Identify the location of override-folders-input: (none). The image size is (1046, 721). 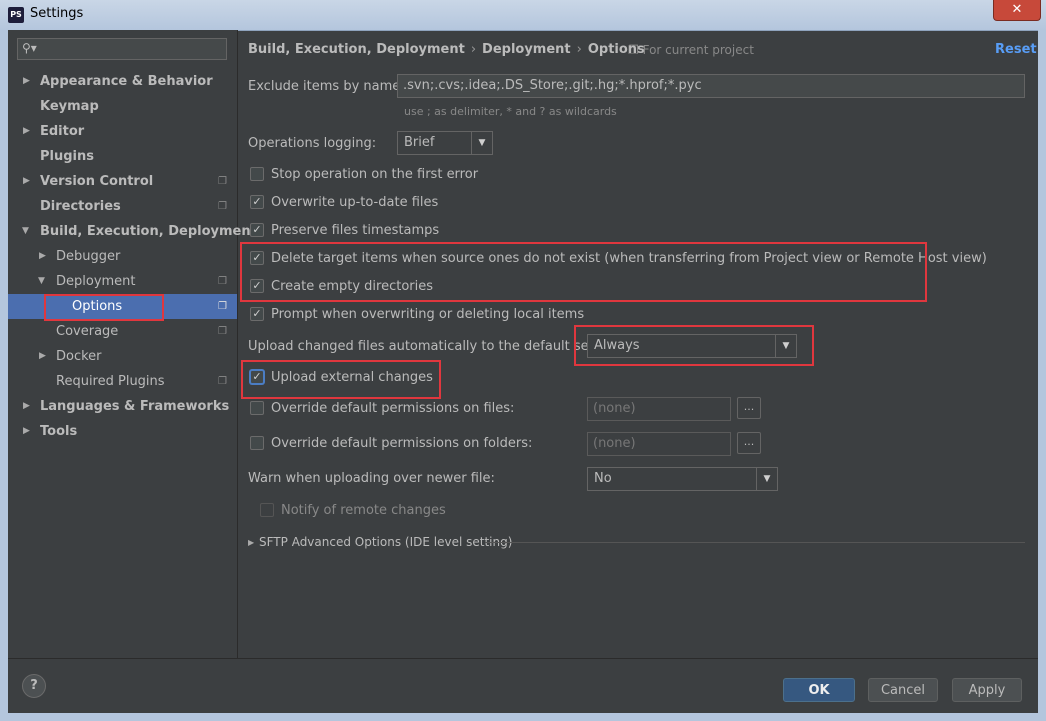
(659, 444).